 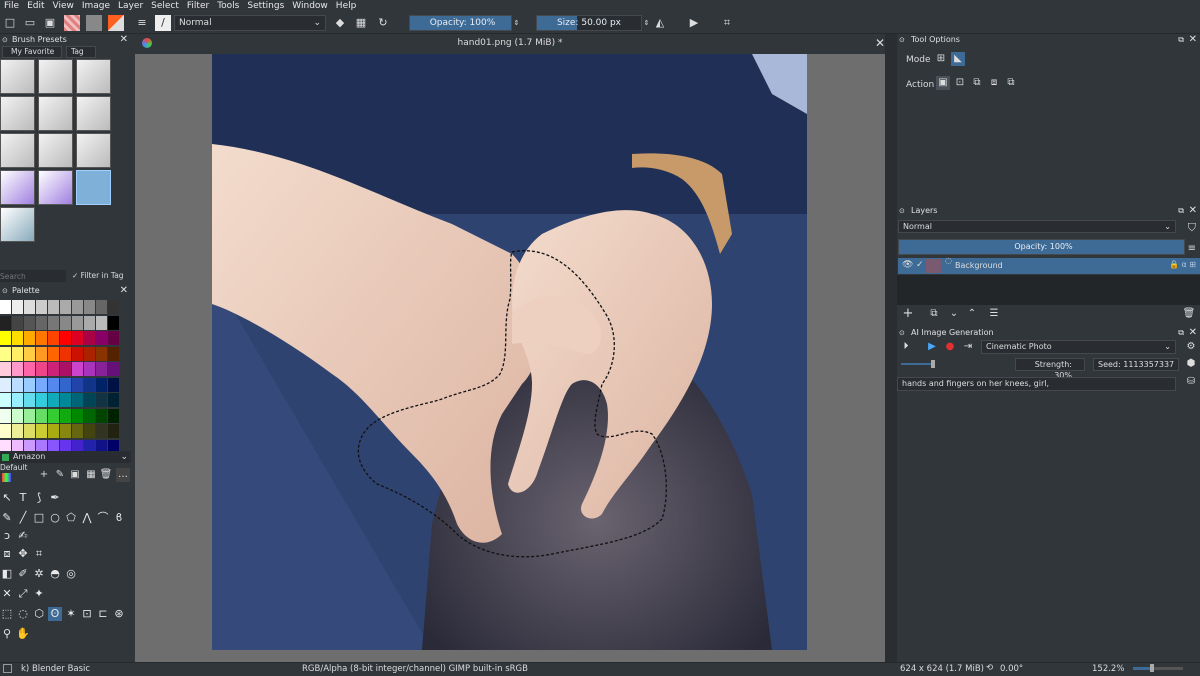 What do you see at coordinates (994, 314) in the screenshot?
I see `layer-properties-icon: ☰` at bounding box center [994, 314].